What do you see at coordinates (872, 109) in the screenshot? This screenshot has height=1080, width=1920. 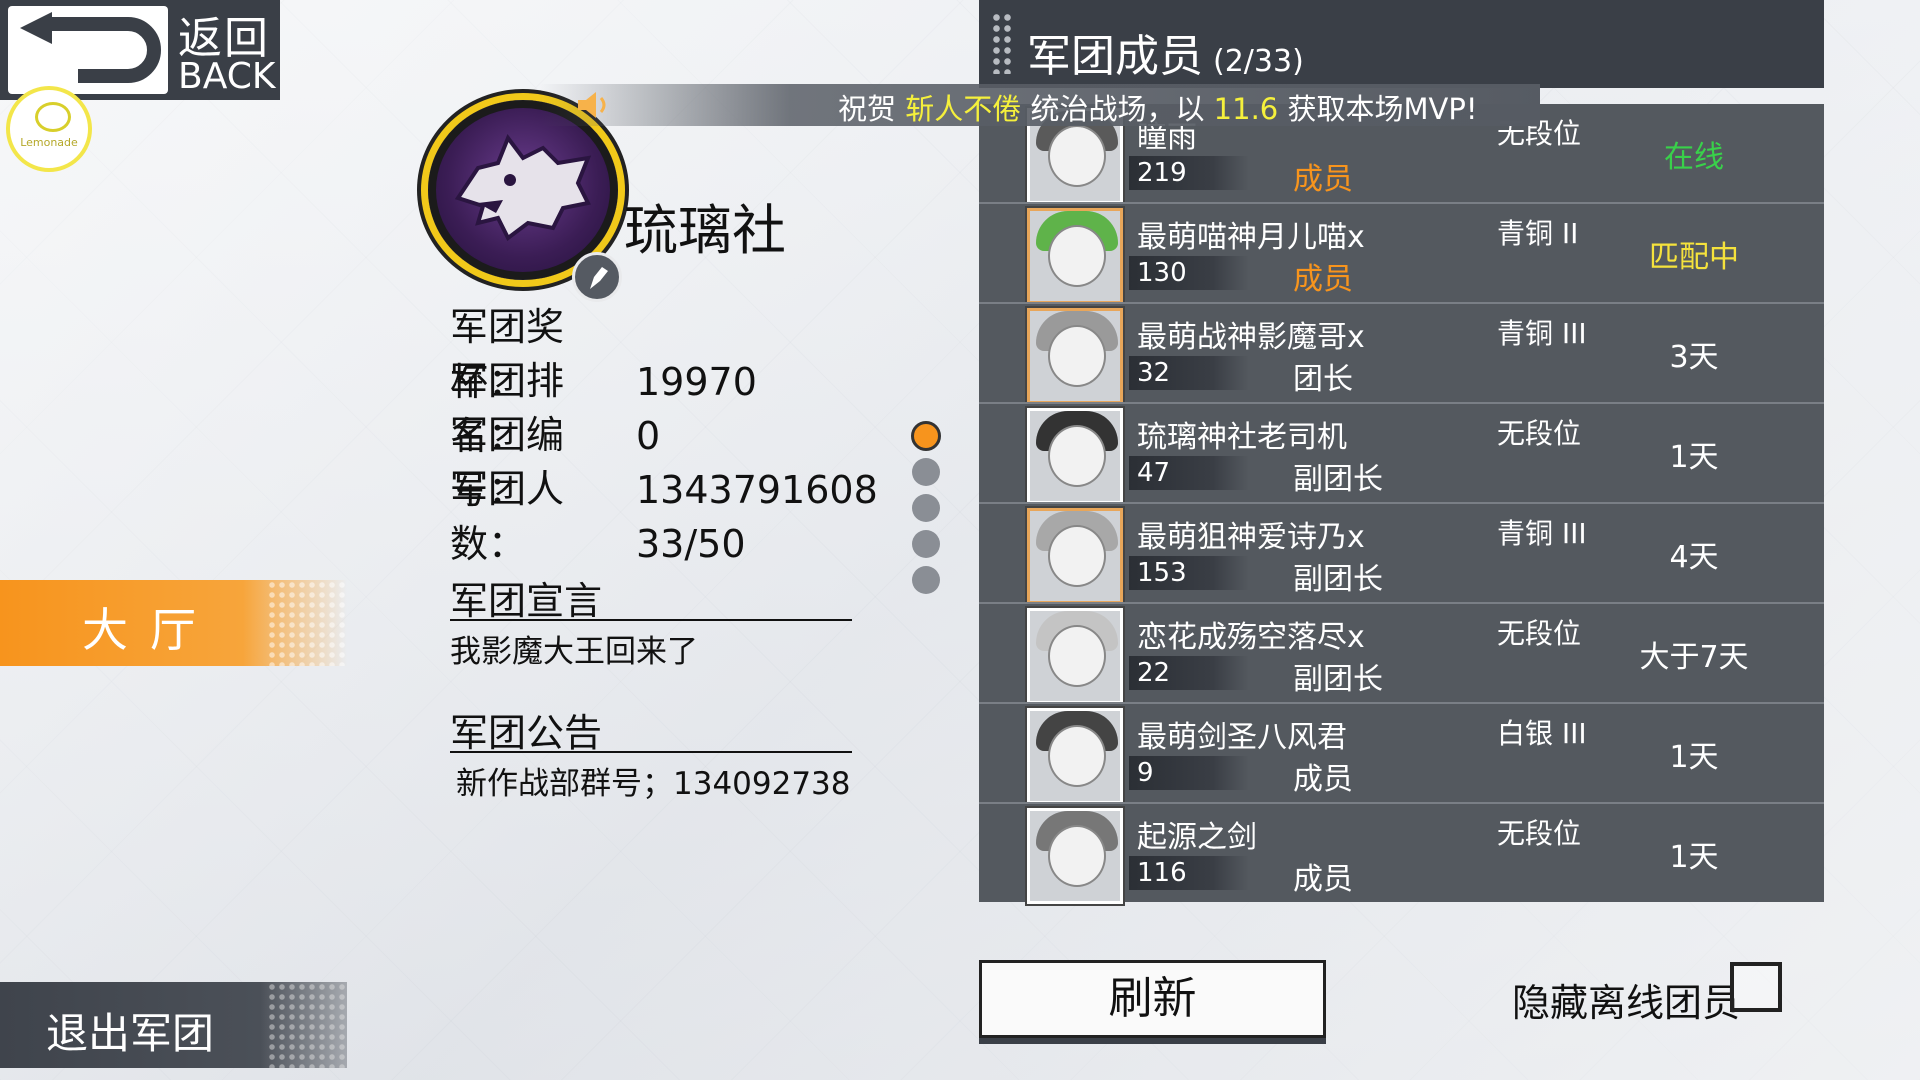 I see `broadcast-pre: 祝贺` at bounding box center [872, 109].